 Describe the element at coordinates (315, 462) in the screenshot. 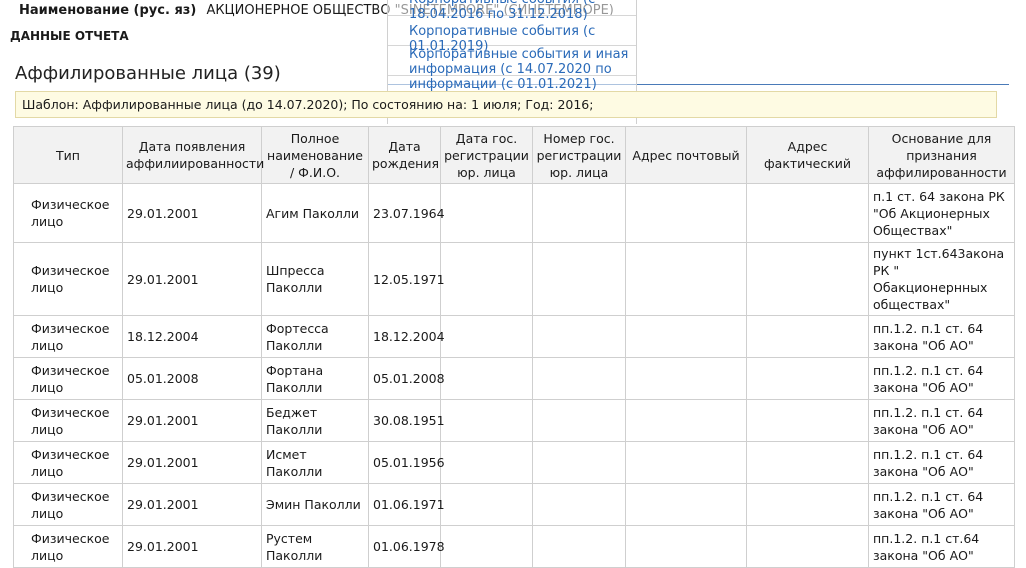

I see `cell-full-name: Исмет Паколли` at that location.